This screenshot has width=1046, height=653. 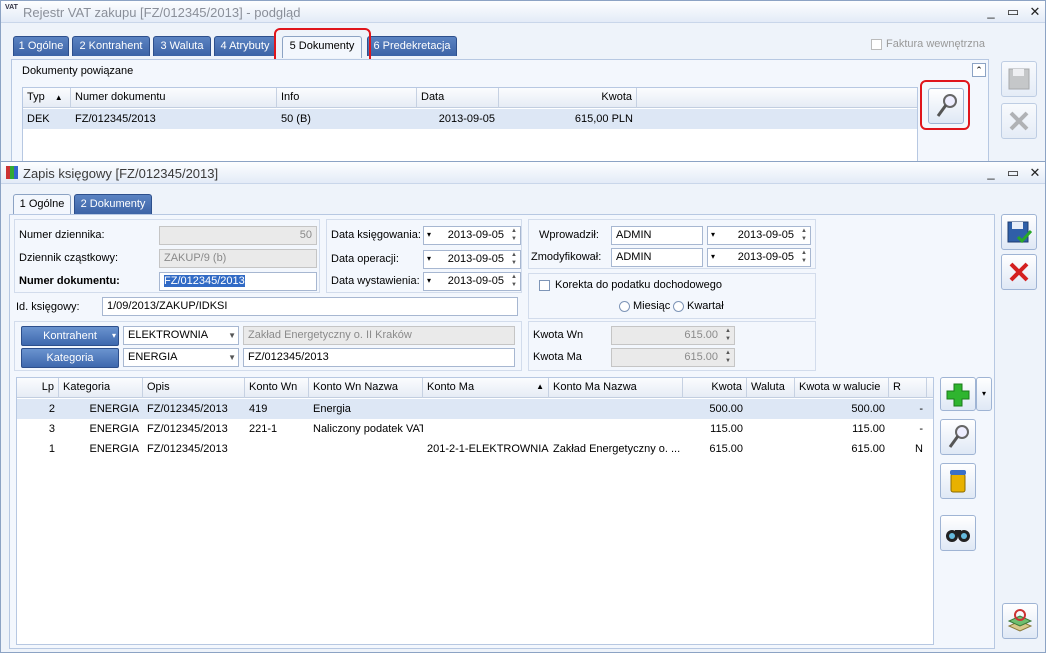 What do you see at coordinates (412, 46) in the screenshot?
I see `vat-tab-predekretacja: 6 Predekretacja` at bounding box center [412, 46].